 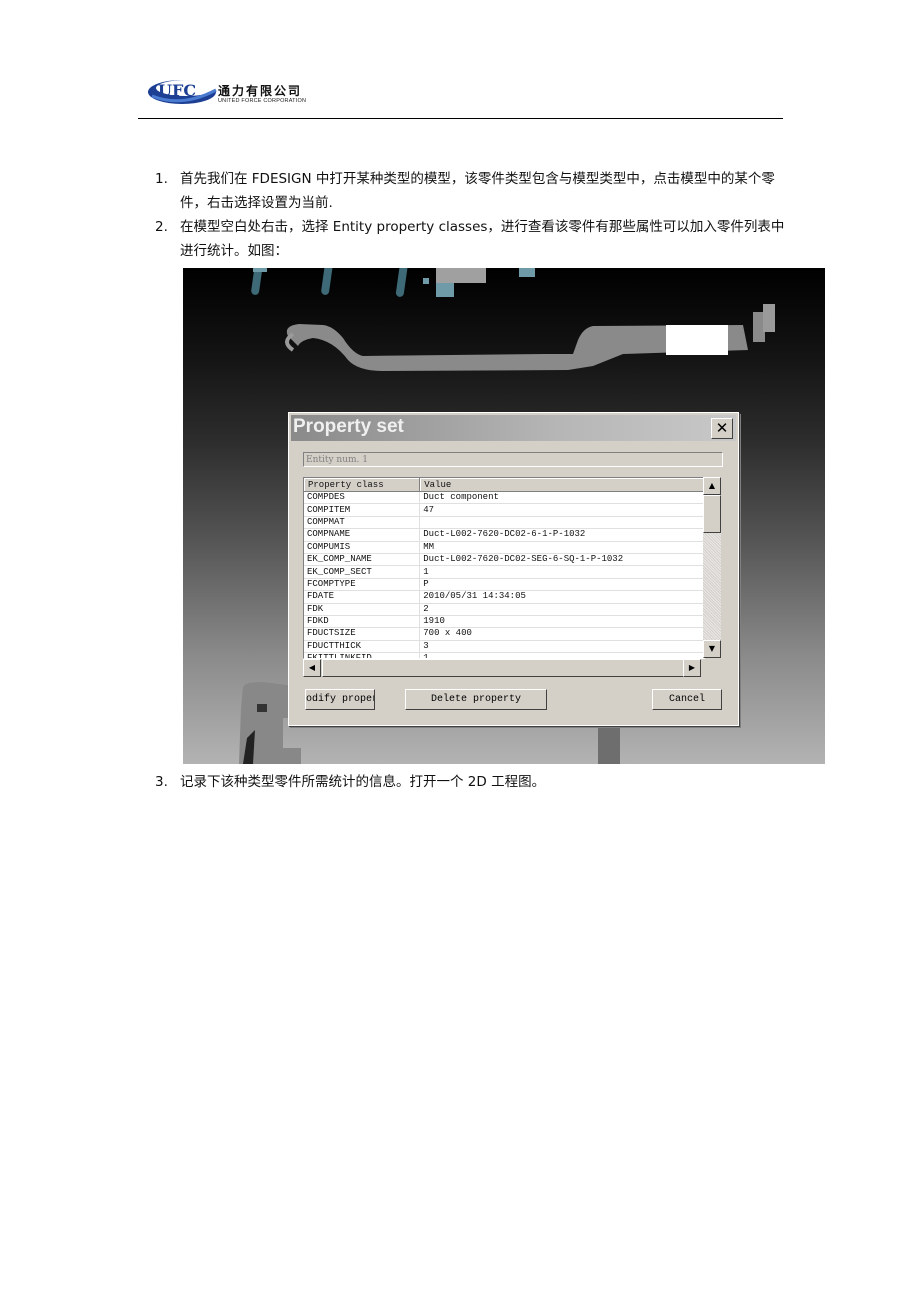 I want to click on property-class-cell: FDUCTSIZE, so click(x=362, y=634).